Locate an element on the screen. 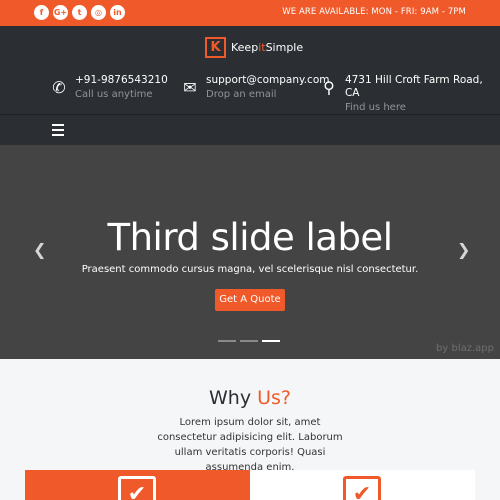 This screenshot has height=500, width=500. twitter-icon: t is located at coordinates (79, 12).